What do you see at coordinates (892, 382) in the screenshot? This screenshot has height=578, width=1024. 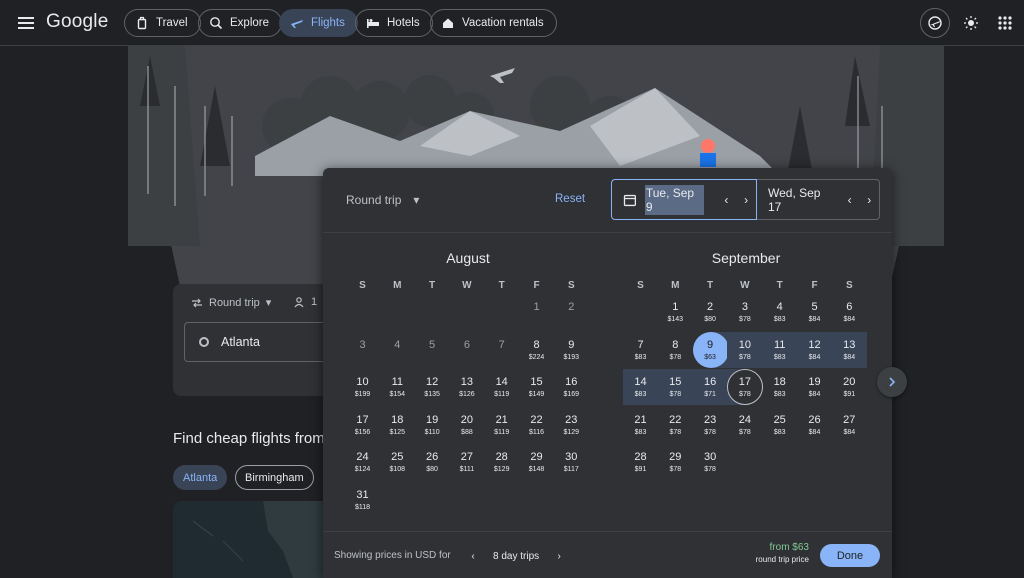 I see `next-month-button` at bounding box center [892, 382].